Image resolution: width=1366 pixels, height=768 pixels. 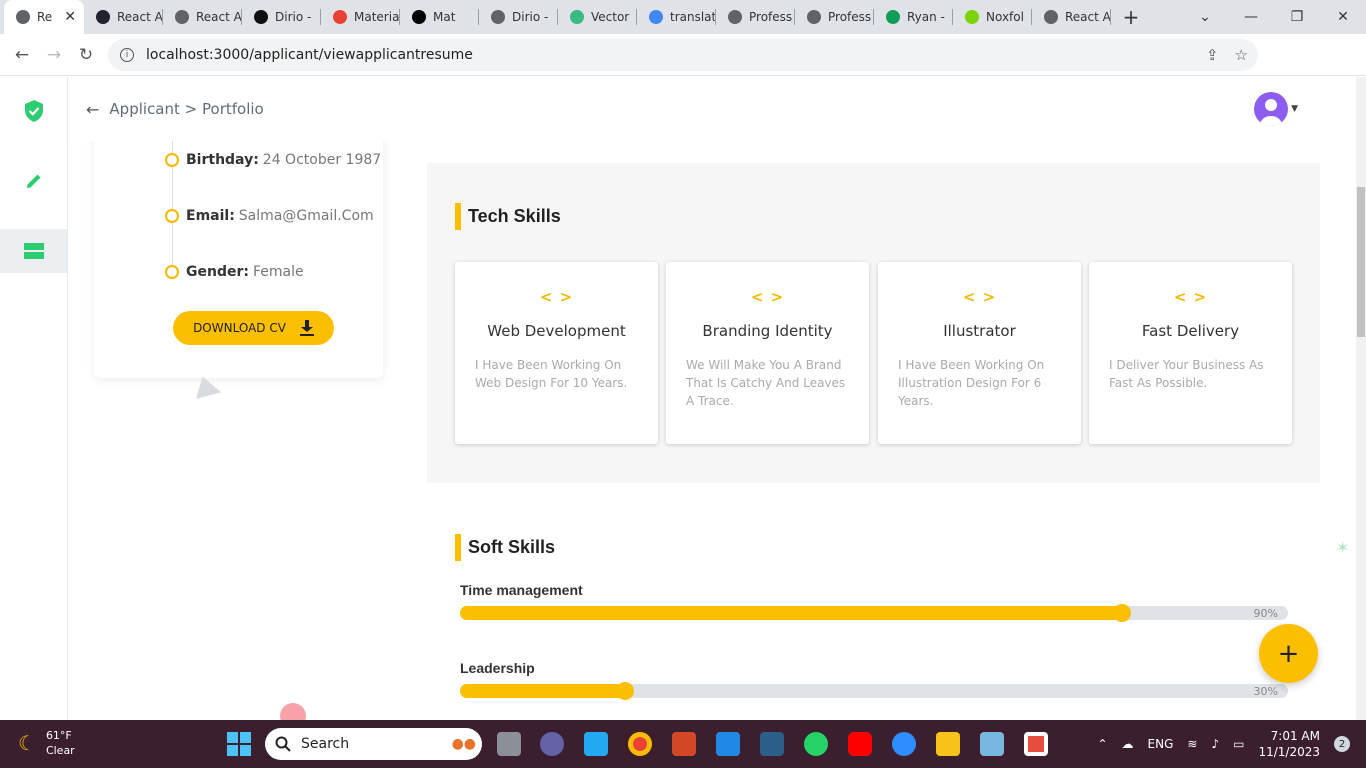 I want to click on onedrive-icon: ☁, so click(x=1128, y=744).